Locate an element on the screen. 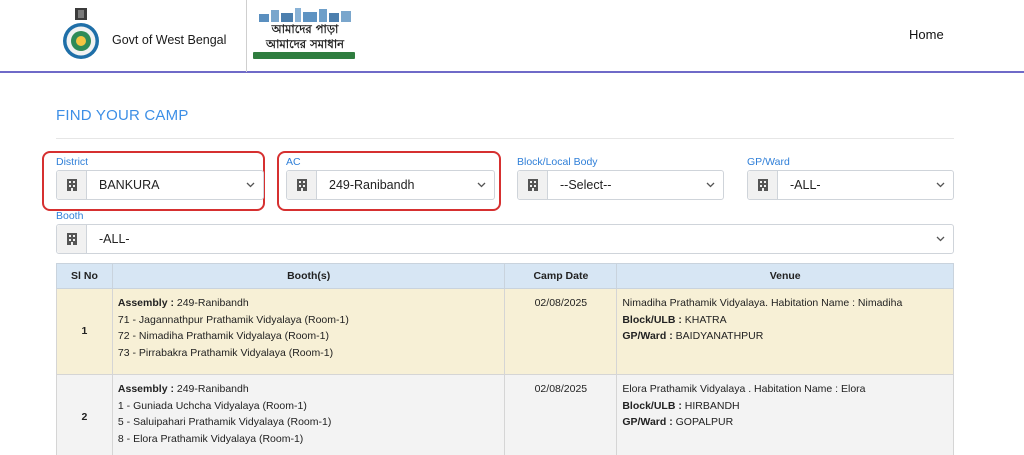 The height and width of the screenshot is (455, 1024). gp-ward-value: BAIDYANATHPUR is located at coordinates (719, 336).